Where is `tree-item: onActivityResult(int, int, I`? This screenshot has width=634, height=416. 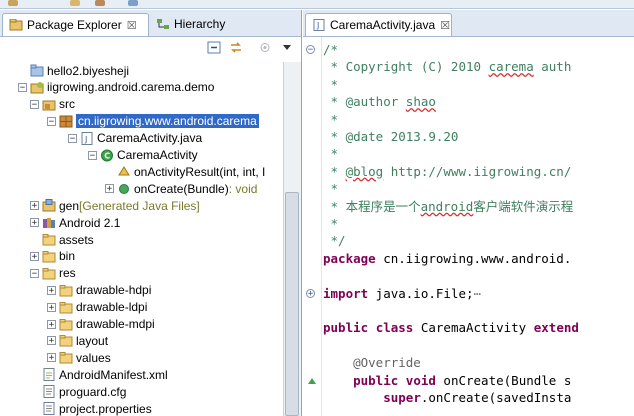
tree-item: onActivityResult(int, int, I is located at coordinates (185, 171).